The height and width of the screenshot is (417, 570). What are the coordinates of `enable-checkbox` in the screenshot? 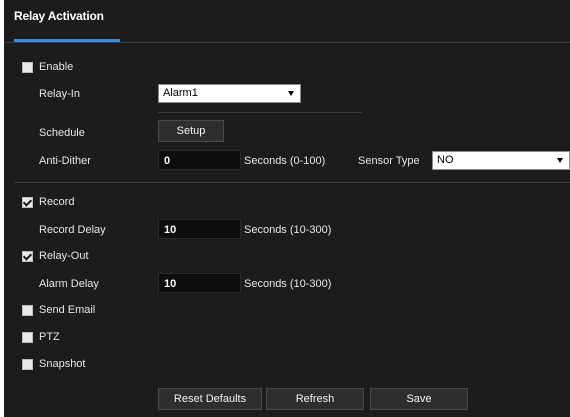 It's located at (27, 67).